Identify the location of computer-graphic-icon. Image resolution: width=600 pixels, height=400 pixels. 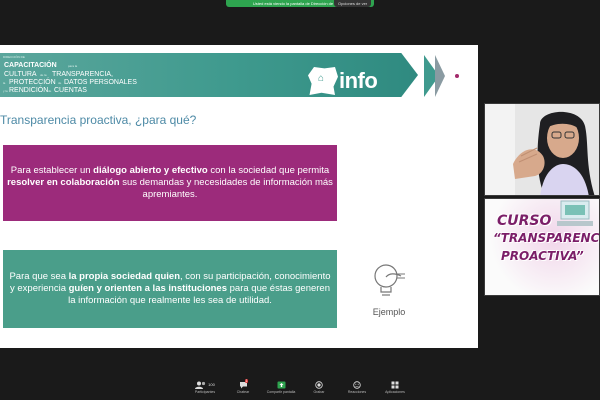
(575, 213).